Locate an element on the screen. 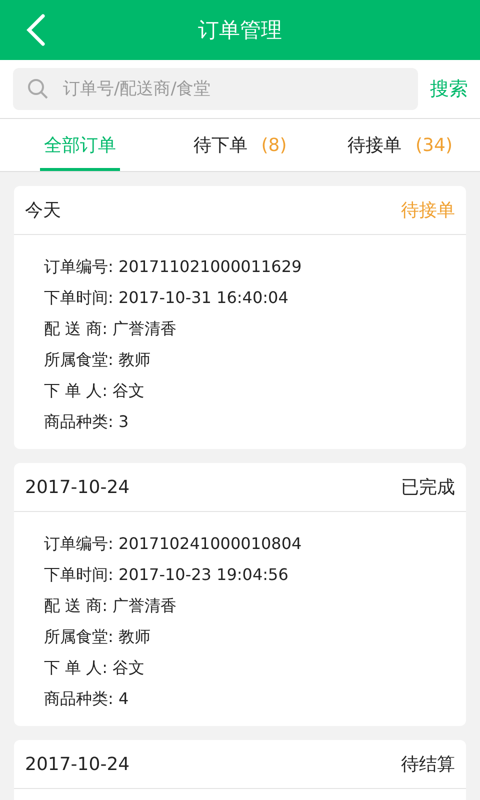 The width and height of the screenshot is (480, 800). tab: 待下单 (8) is located at coordinates (240, 145).